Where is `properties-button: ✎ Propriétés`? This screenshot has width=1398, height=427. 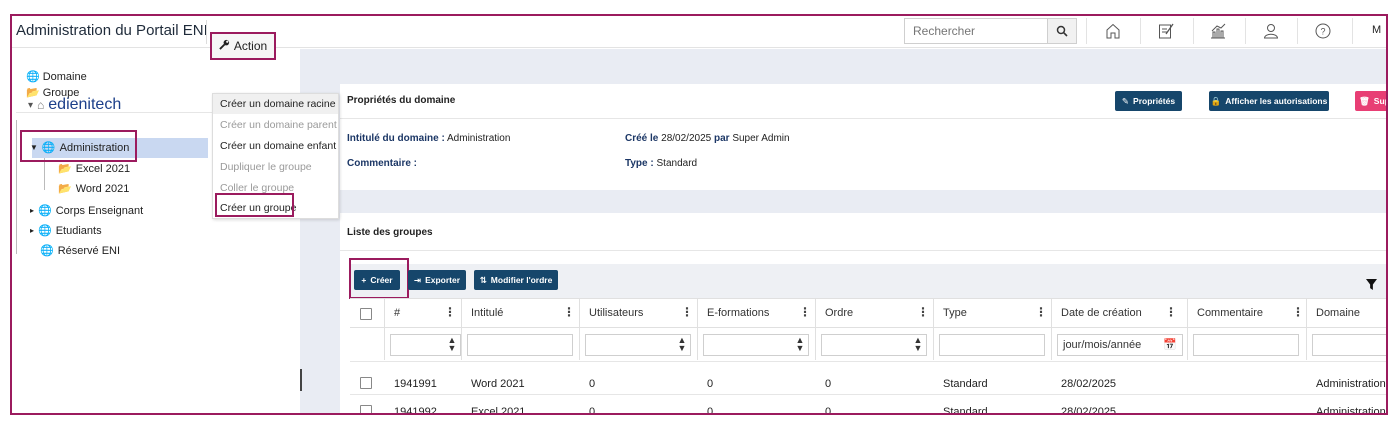
properties-button: ✎ Propriétés is located at coordinates (1148, 101).